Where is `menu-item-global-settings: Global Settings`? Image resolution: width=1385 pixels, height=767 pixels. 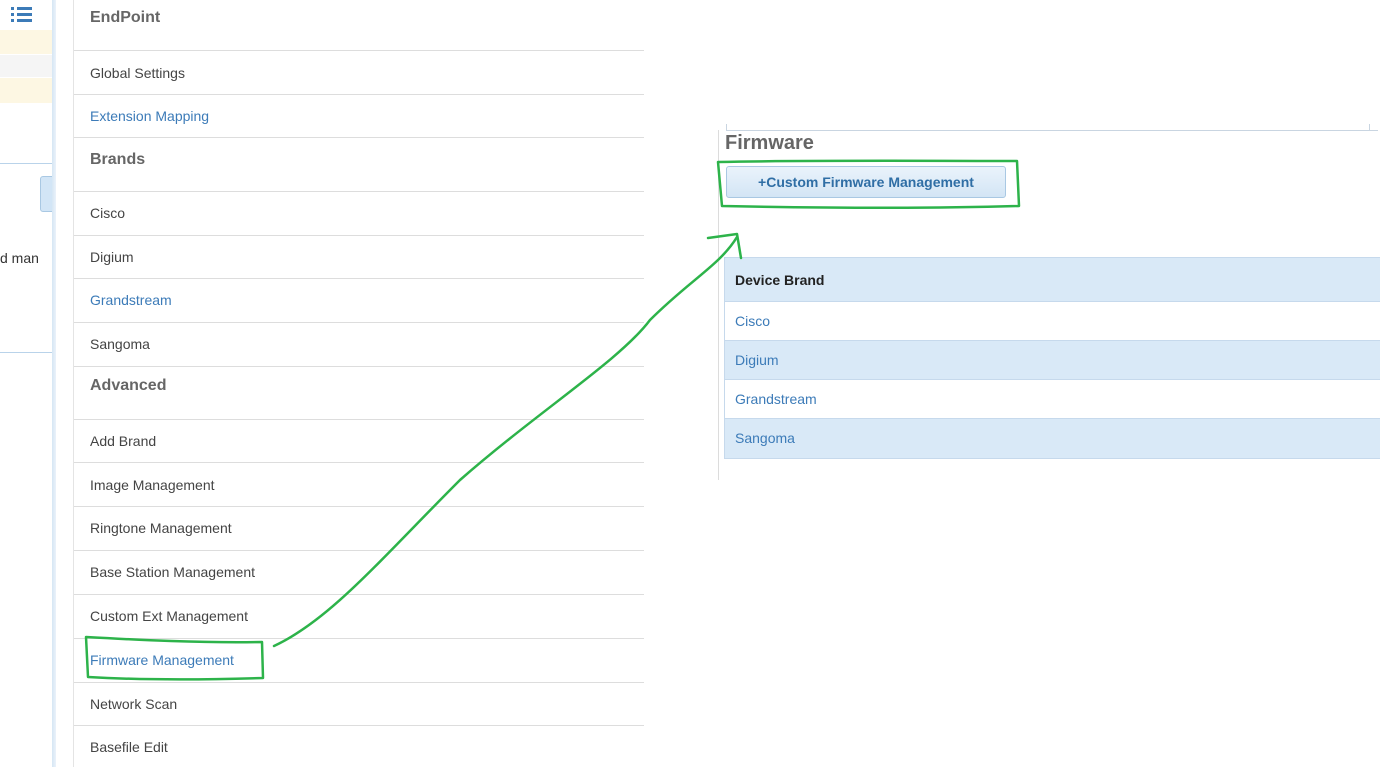 menu-item-global-settings: Global Settings is located at coordinates (359, 73).